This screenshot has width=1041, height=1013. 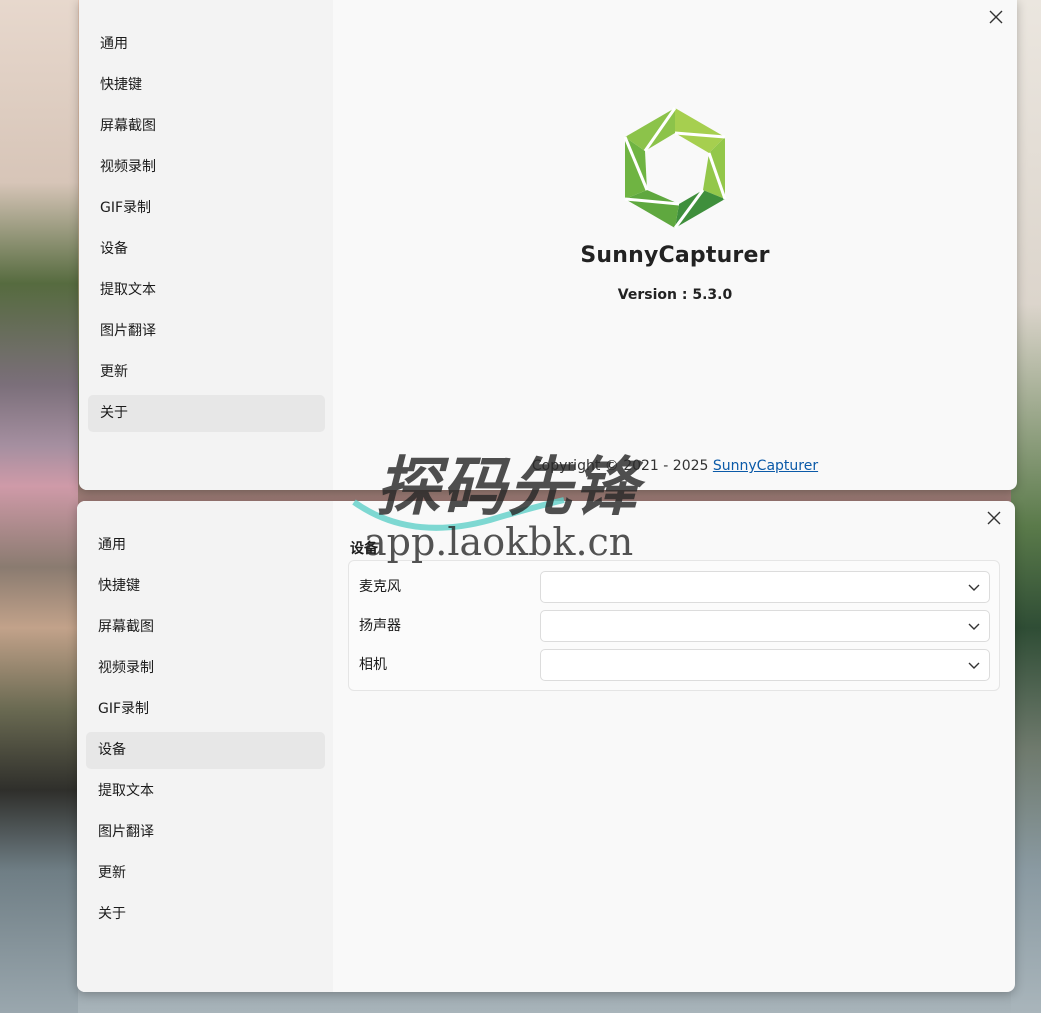 I want to click on speaker-label: 扬声器, so click(x=380, y=626).